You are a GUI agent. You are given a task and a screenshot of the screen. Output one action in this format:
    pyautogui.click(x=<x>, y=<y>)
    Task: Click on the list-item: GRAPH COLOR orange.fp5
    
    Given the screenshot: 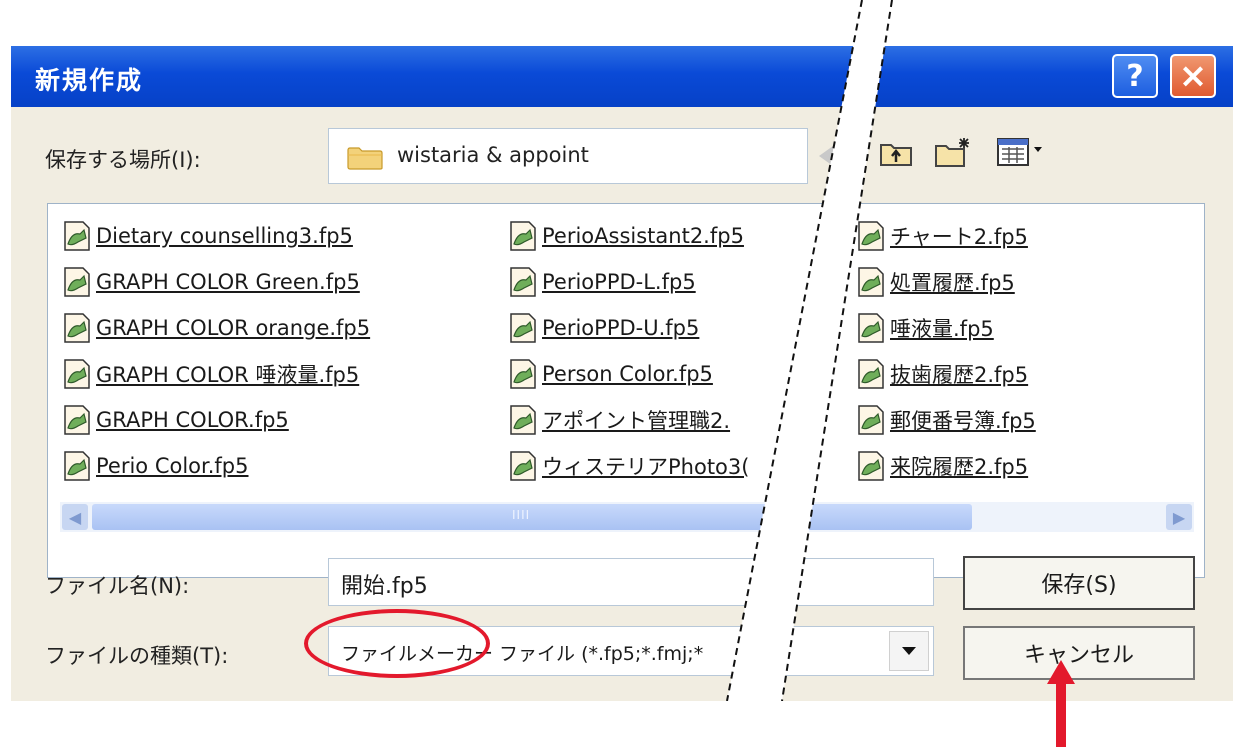 What is the action you would take?
    pyautogui.click(x=216, y=328)
    